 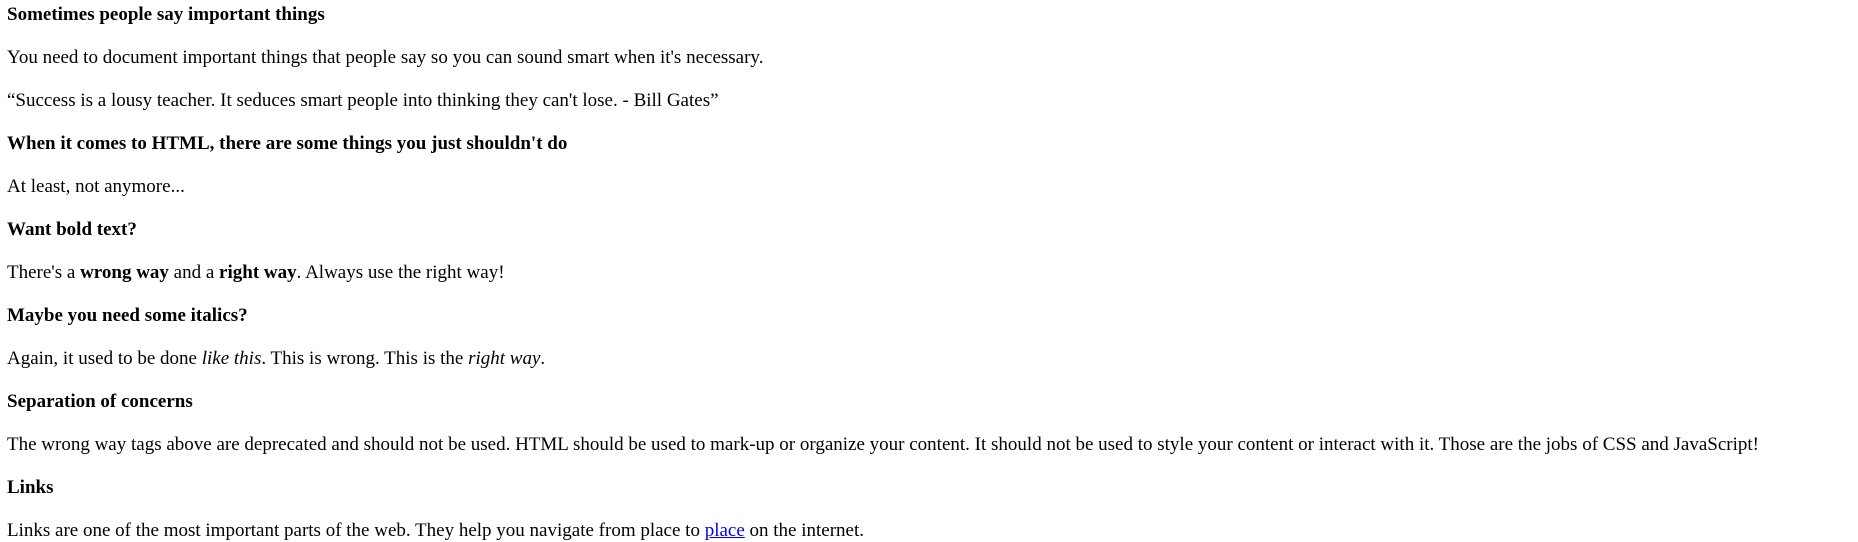 What do you see at coordinates (365, 358) in the screenshot?
I see `italics-text-part2: . This is wrong. This is the` at bounding box center [365, 358].